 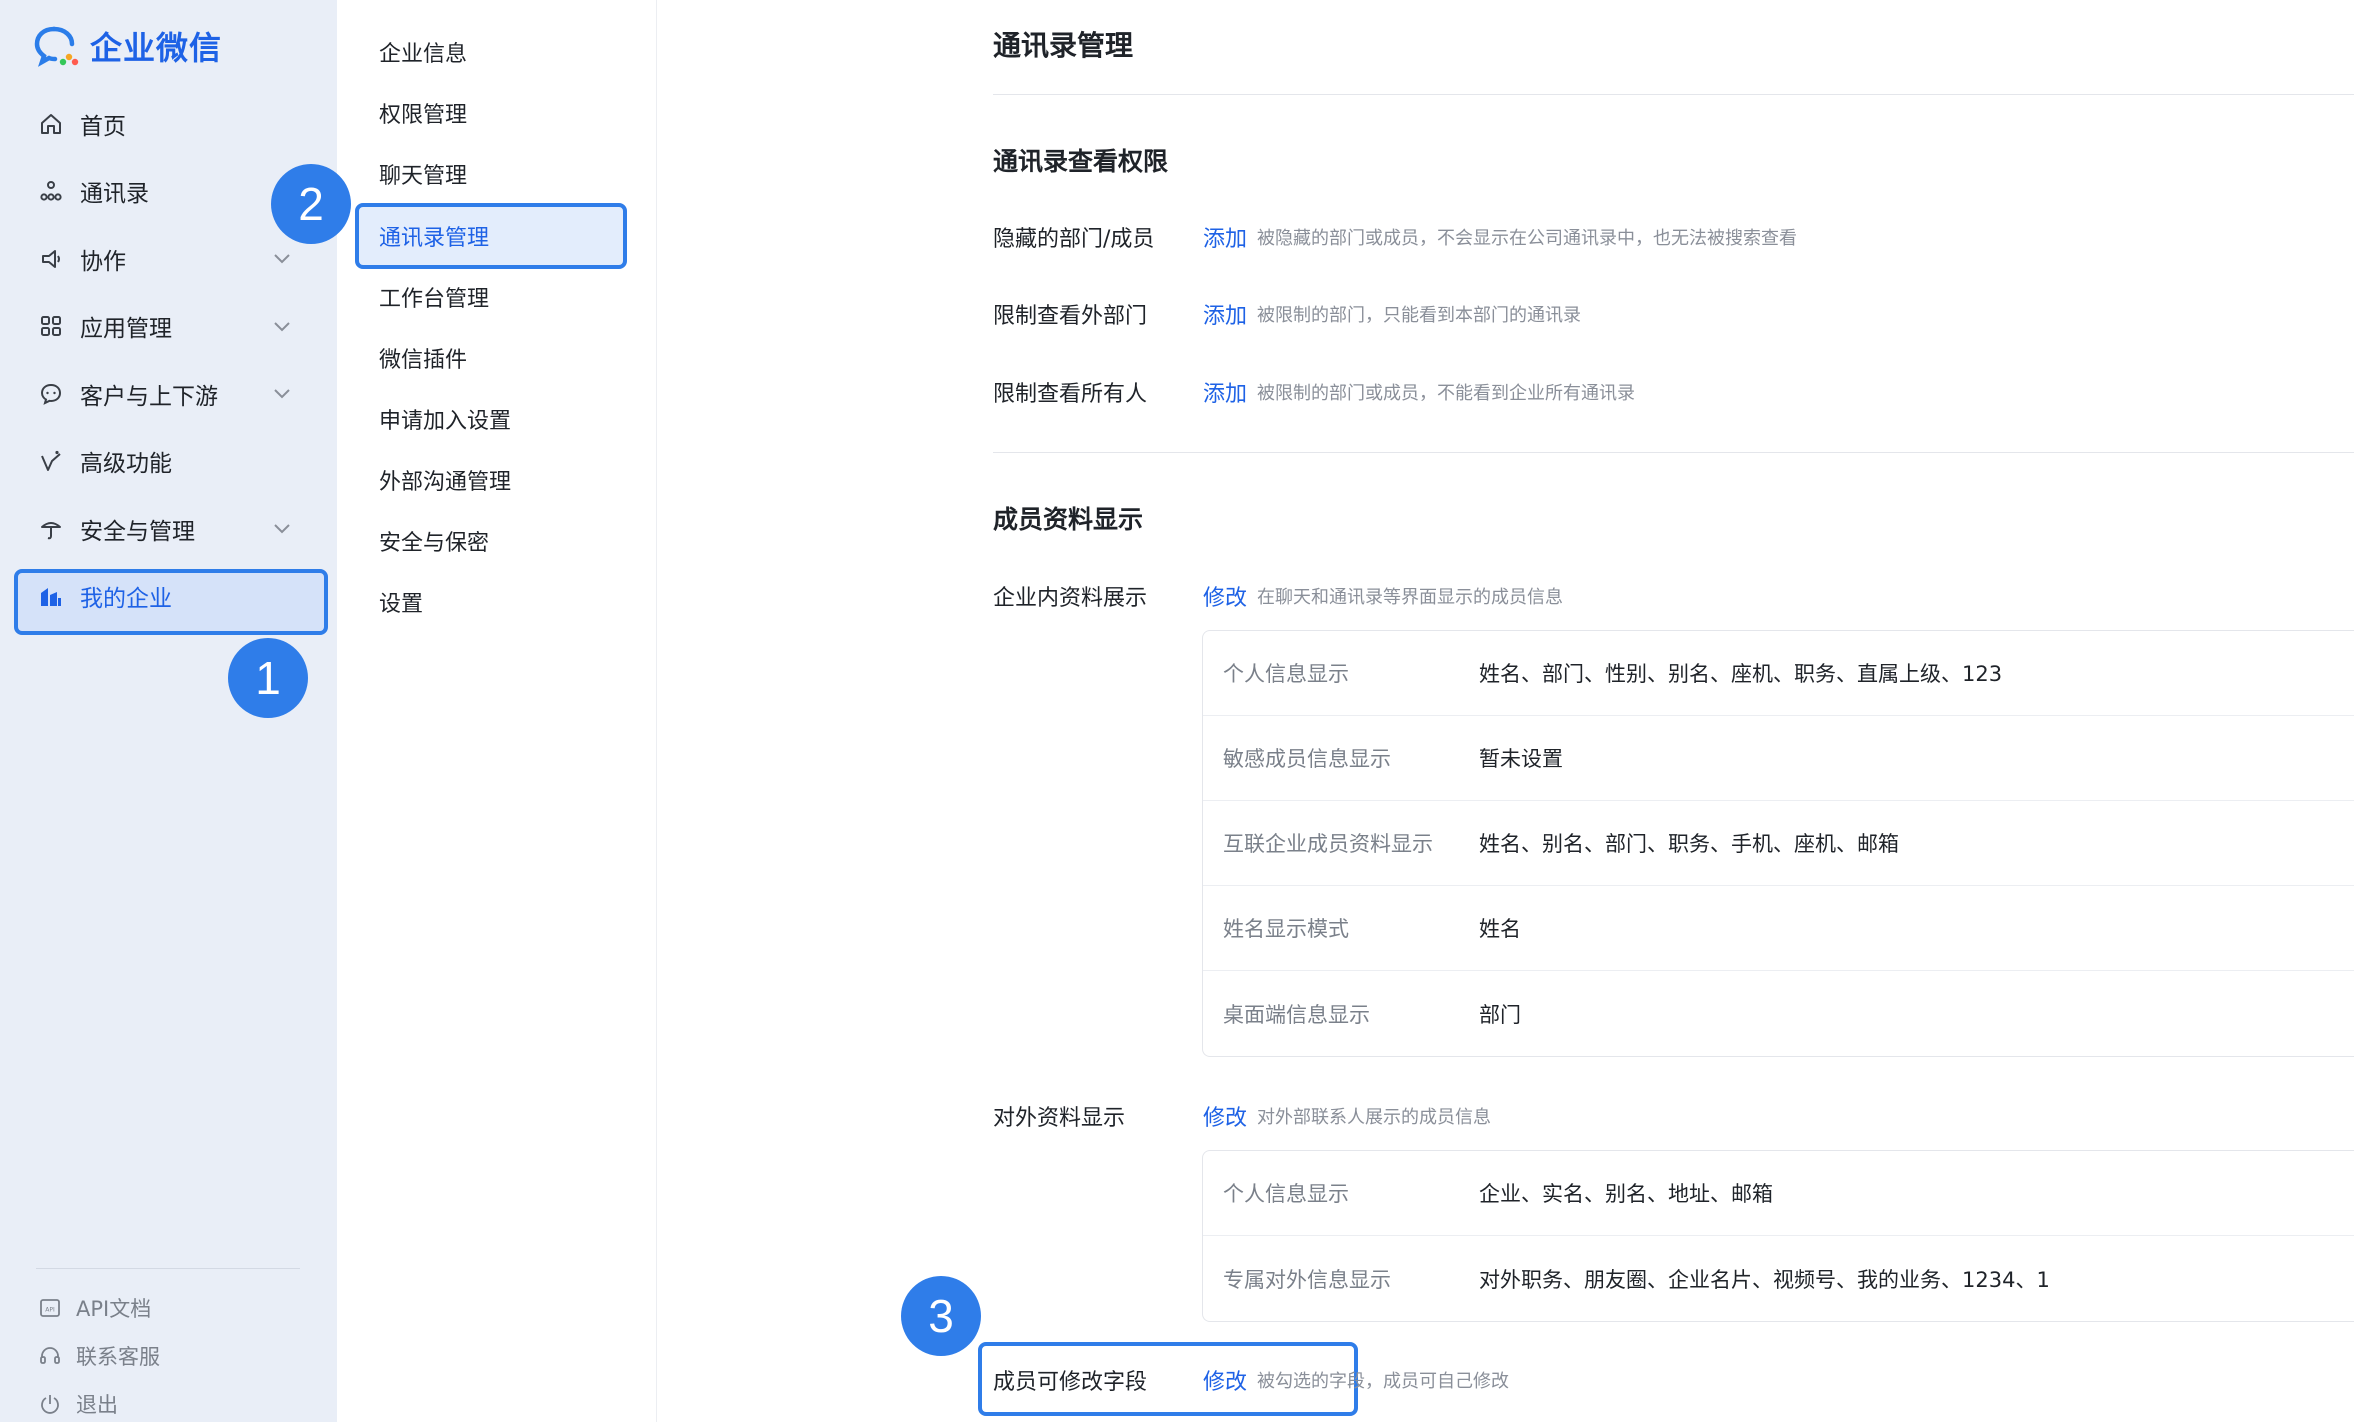 I want to click on info-row: 桌面端信息显示 部门, so click(x=1778, y=1013).